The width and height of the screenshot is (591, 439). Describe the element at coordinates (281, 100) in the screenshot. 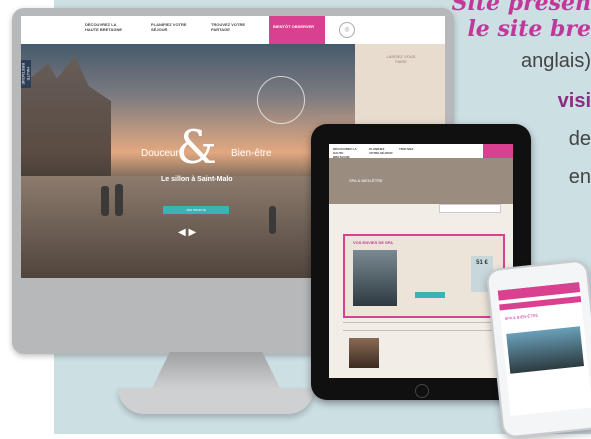

I see `hero-circle-icon` at that location.